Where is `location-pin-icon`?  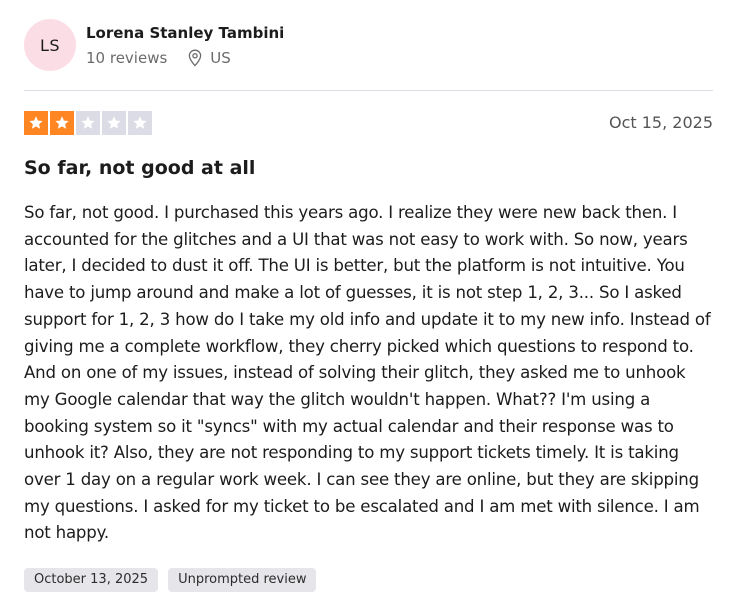
location-pin-icon is located at coordinates (195, 58).